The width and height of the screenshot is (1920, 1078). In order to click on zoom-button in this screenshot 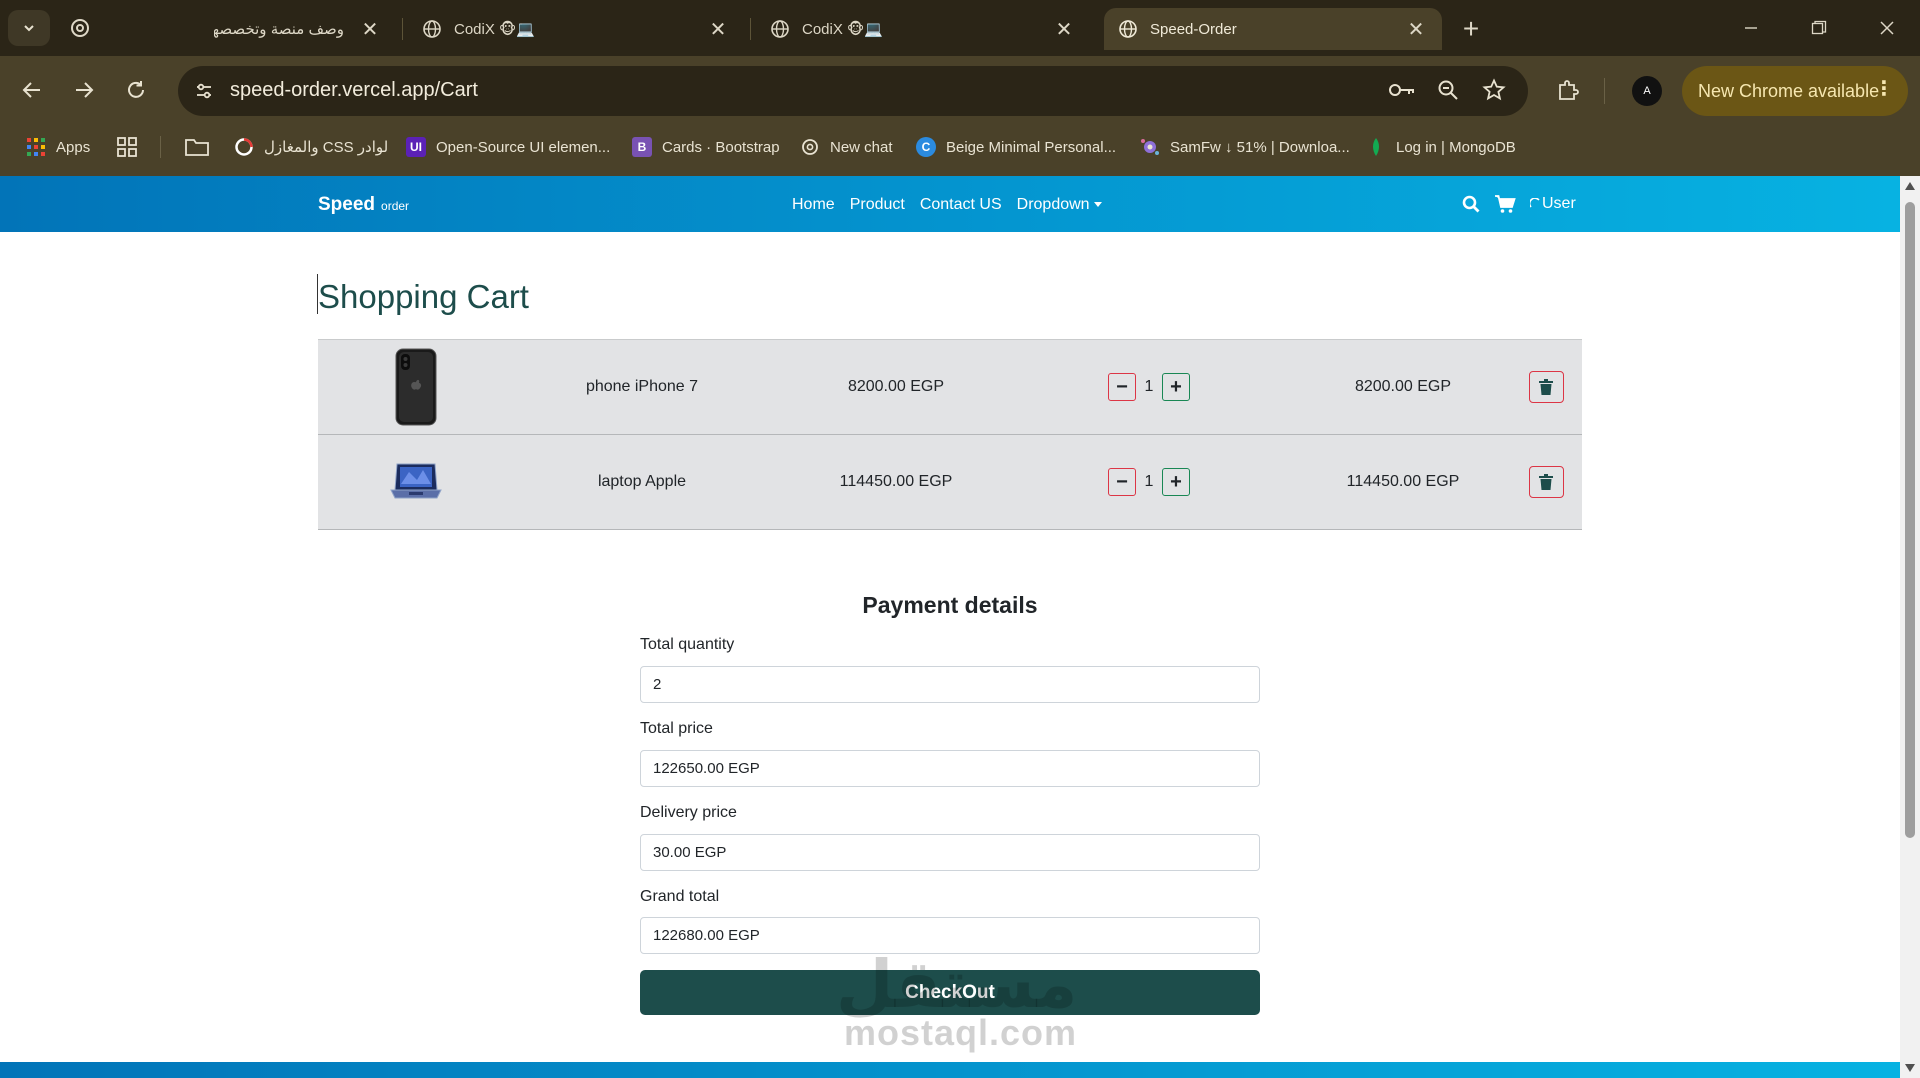, I will do `click(1448, 90)`.